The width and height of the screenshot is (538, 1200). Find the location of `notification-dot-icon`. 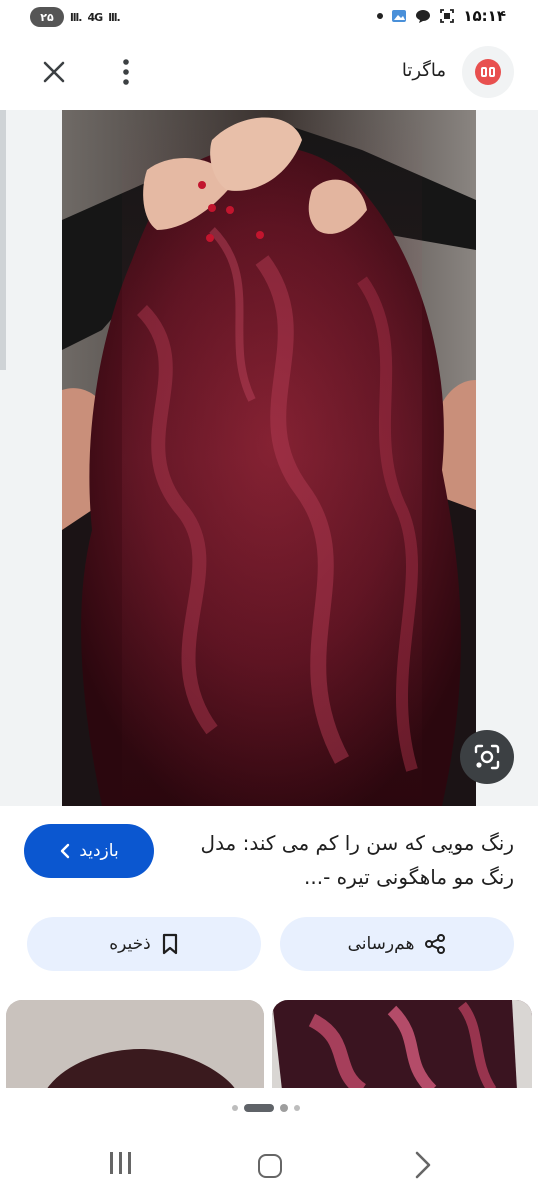

notification-dot-icon is located at coordinates (380, 16).